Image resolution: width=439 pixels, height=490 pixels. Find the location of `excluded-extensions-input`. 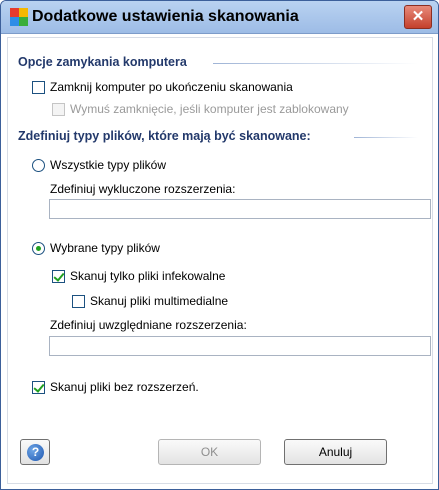

excluded-extensions-input is located at coordinates (240, 209).